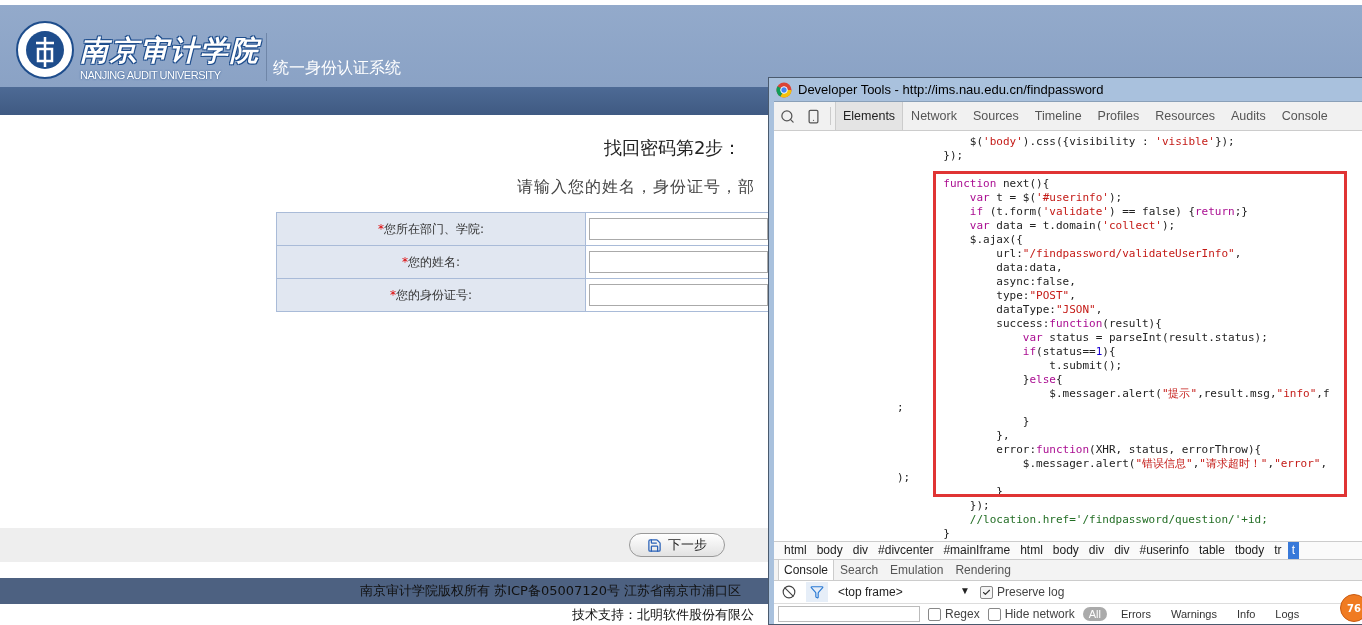 The image size is (1362, 625). I want to click on level-filter: Warnings, so click(1193, 614).